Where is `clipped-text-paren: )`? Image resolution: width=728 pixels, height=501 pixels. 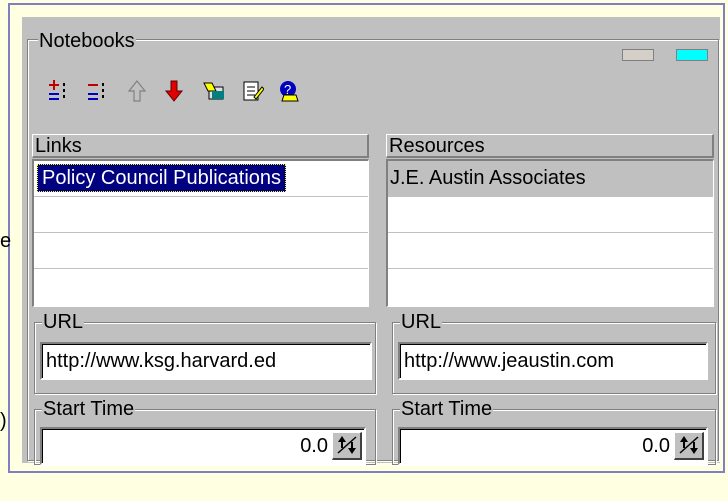
clipped-text-paren: ) is located at coordinates (3, 421).